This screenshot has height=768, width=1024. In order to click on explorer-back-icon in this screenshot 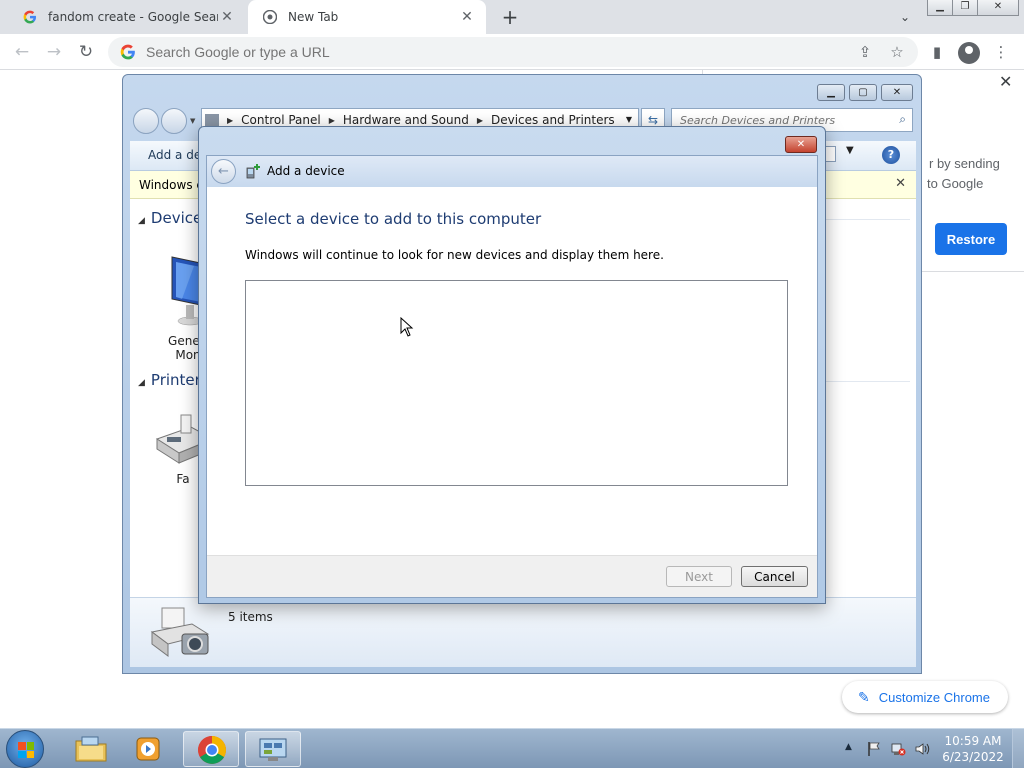, I will do `click(146, 121)`.